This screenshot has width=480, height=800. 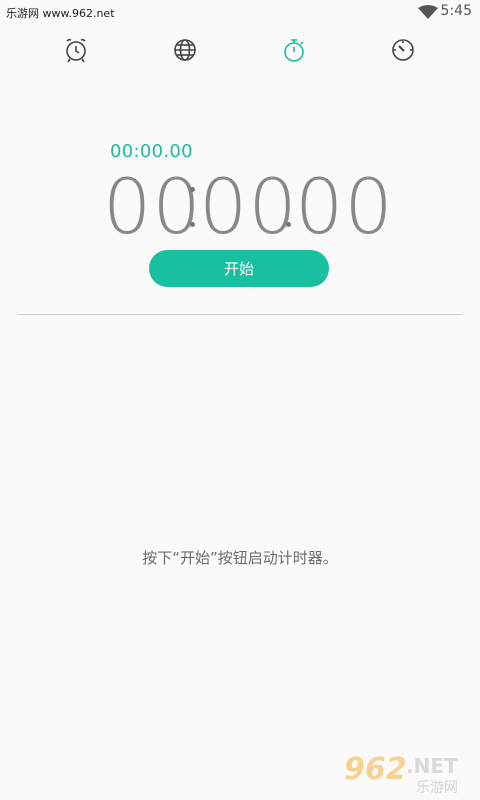 I want to click on colon-dot-bottom, so click(x=192, y=224).